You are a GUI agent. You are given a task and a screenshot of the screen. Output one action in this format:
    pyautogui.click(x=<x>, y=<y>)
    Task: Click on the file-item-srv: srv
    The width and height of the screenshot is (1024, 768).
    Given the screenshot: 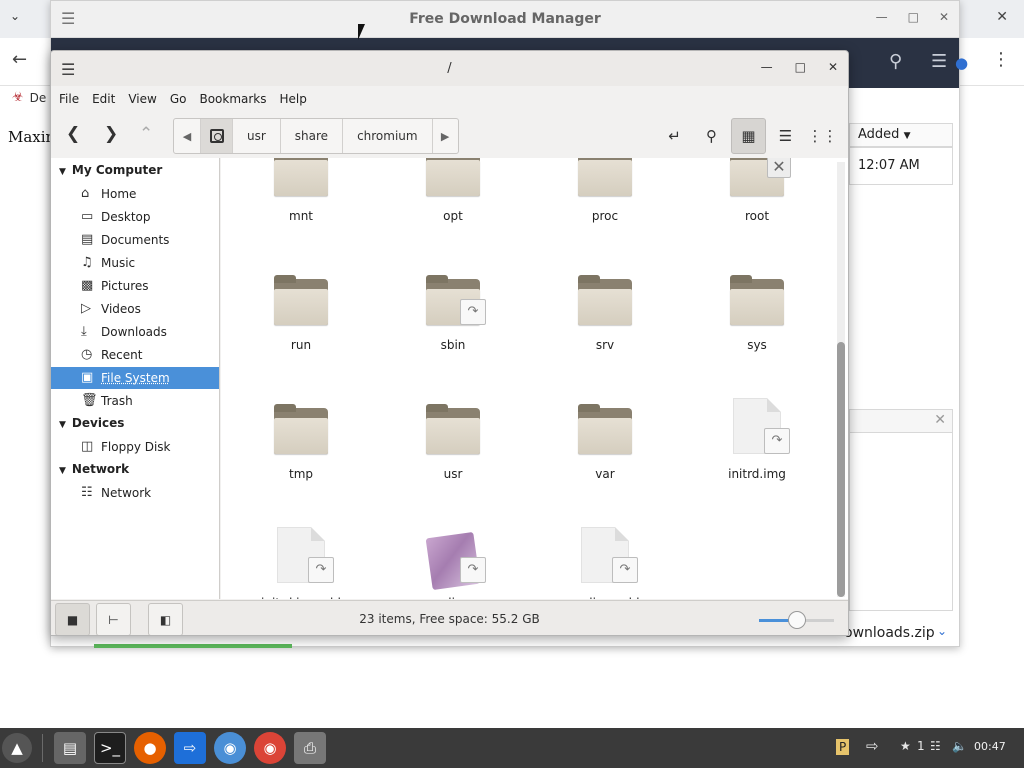 What is the action you would take?
    pyautogui.click(x=605, y=317)
    